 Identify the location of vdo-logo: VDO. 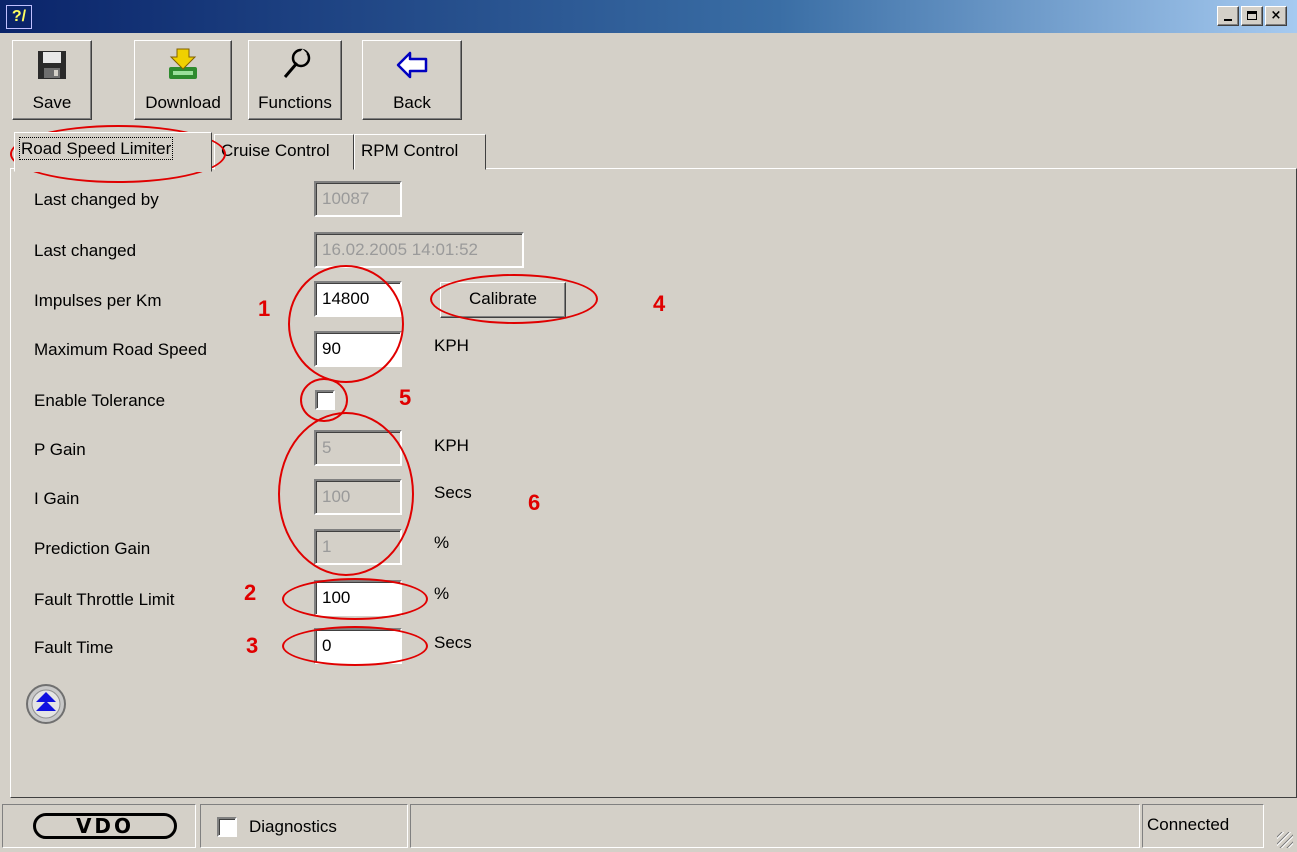
(105, 826).